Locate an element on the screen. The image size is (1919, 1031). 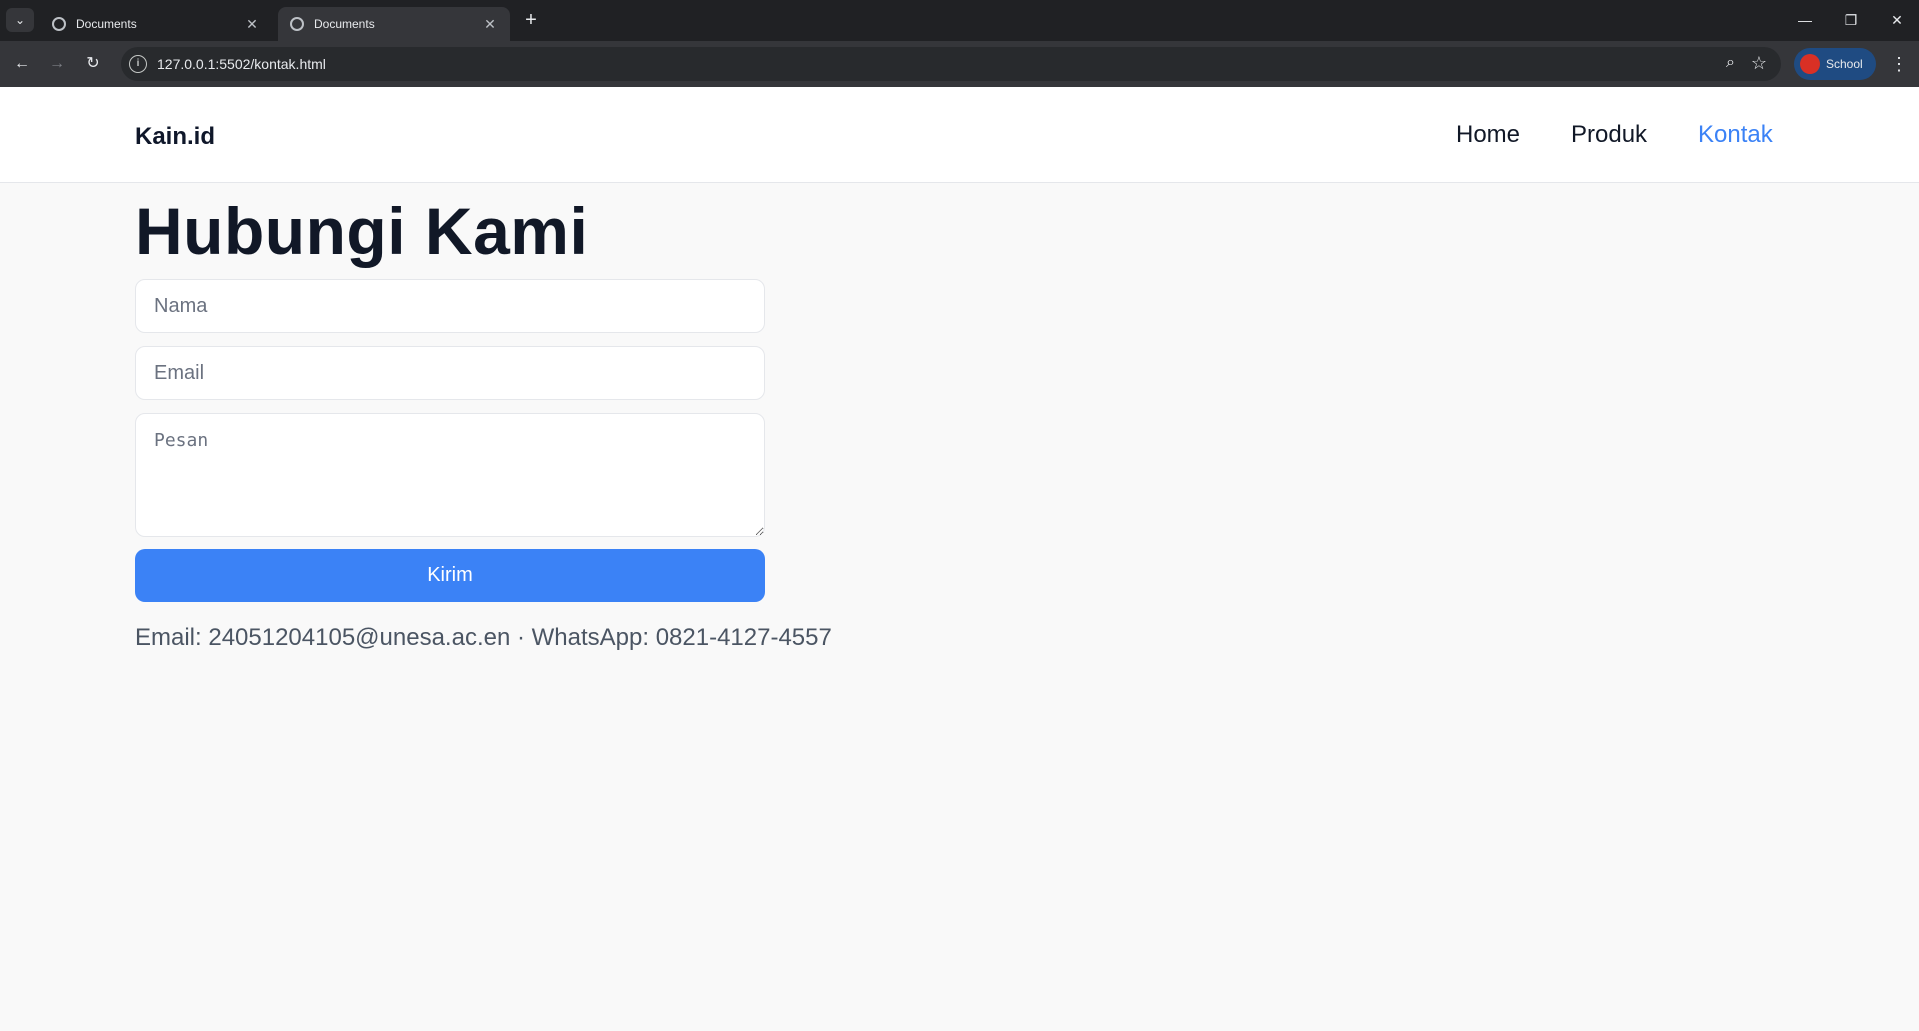
profile-button: School is located at coordinates (1835, 64).